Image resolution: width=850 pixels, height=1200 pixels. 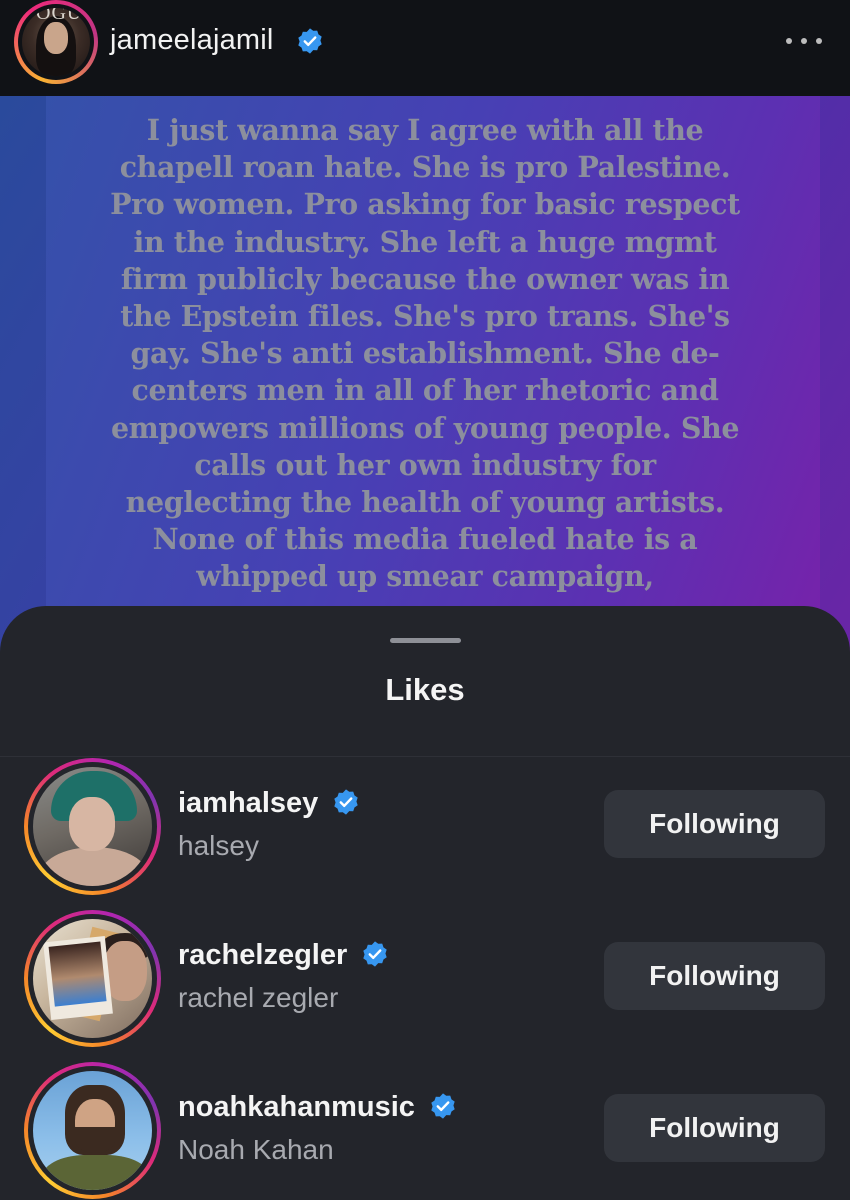 What do you see at coordinates (425, 689) in the screenshot?
I see `sheet-title: Likes` at bounding box center [425, 689].